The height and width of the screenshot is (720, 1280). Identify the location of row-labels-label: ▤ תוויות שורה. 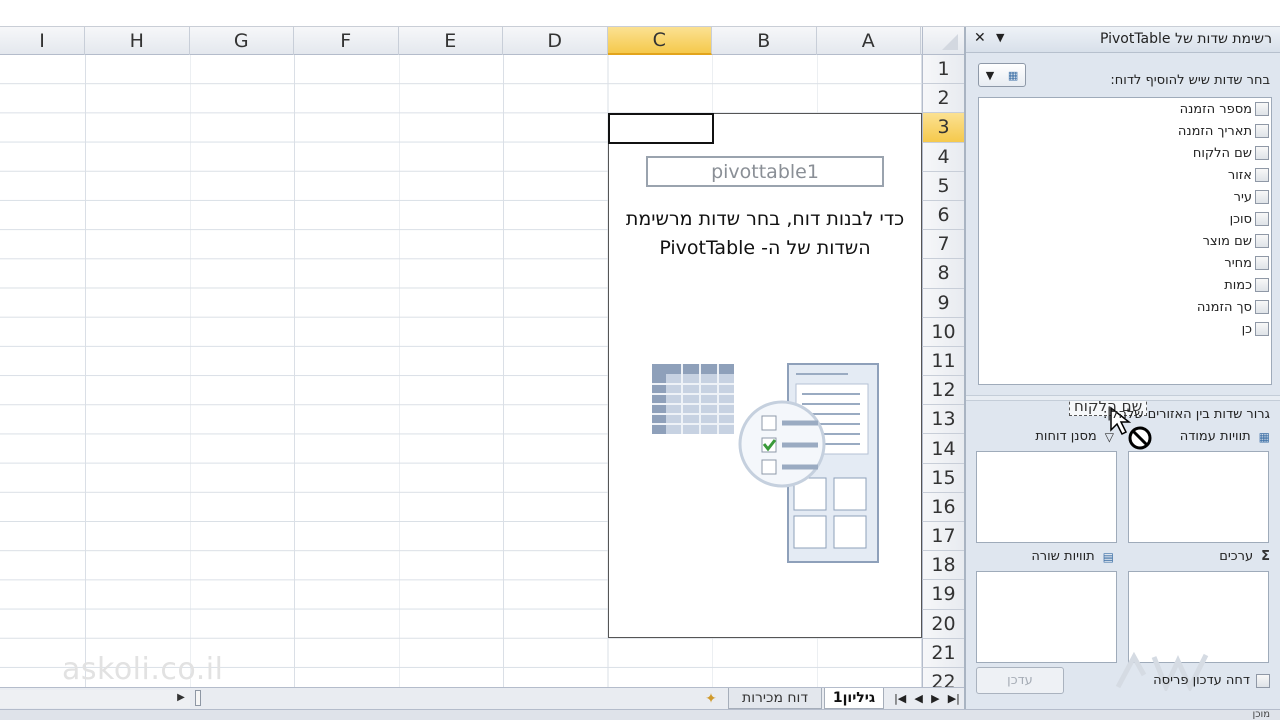
(1072, 556).